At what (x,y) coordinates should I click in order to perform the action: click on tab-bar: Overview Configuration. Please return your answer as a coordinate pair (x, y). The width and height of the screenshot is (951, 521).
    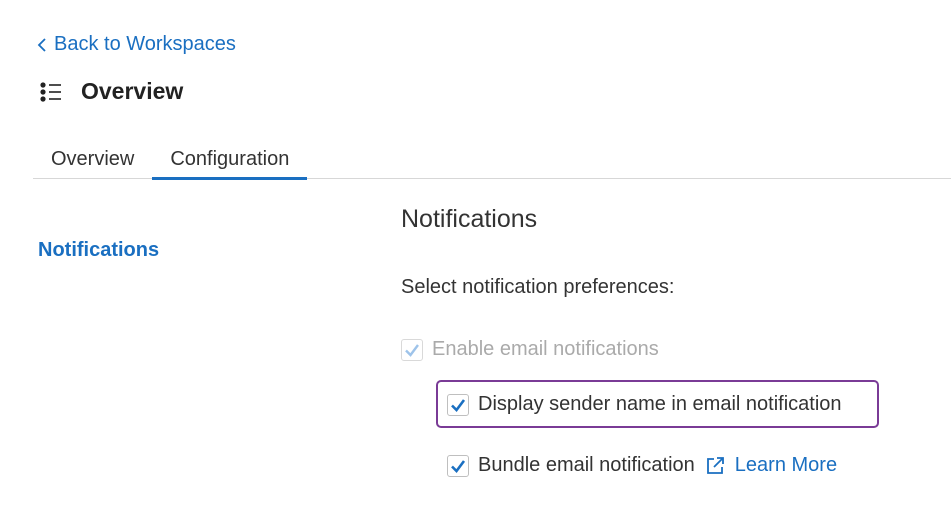
    Looking at the image, I should click on (492, 160).